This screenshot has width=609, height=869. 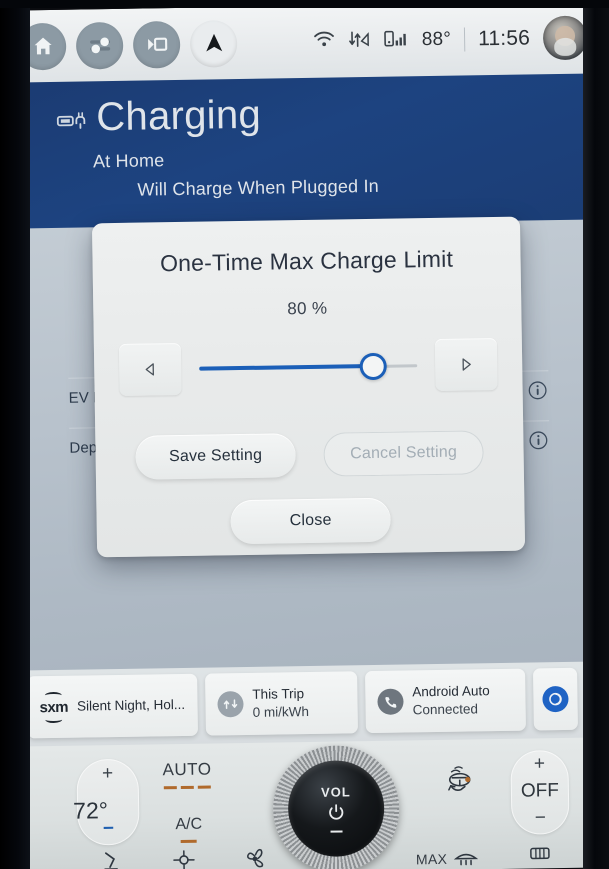 I want to click on card-this-trip: This Trip 0 mi/kWh, so click(x=281, y=703).